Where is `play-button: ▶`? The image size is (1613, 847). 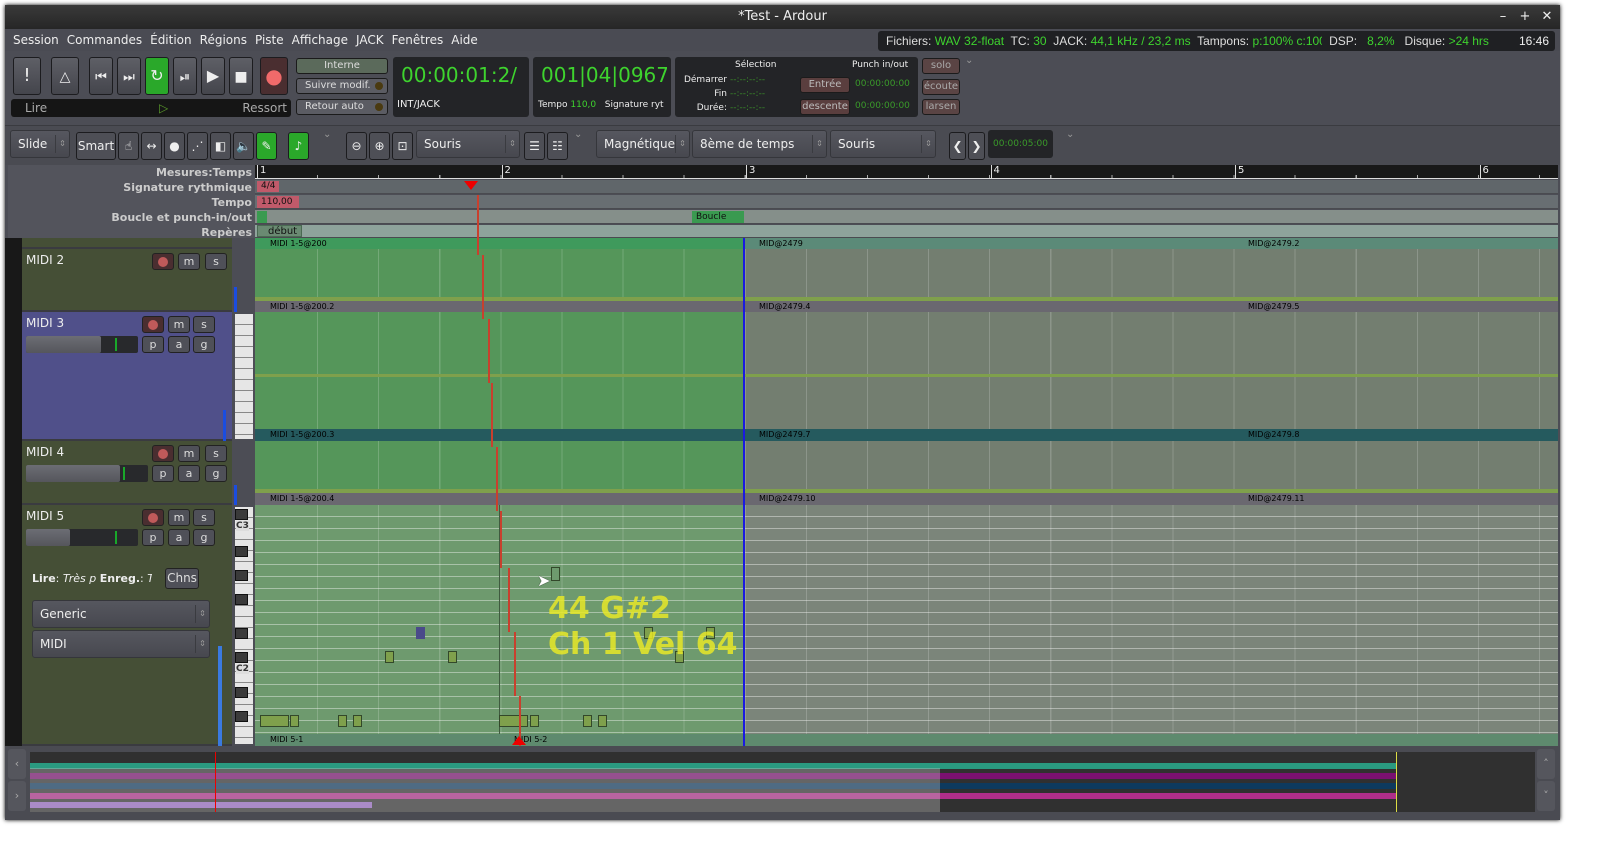
play-button: ▶ is located at coordinates (213, 76).